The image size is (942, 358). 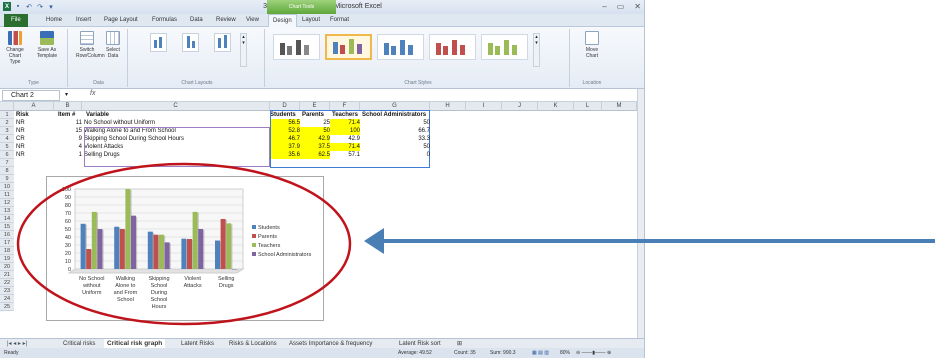 I want to click on header-risk: Risk, so click(x=22, y=115).